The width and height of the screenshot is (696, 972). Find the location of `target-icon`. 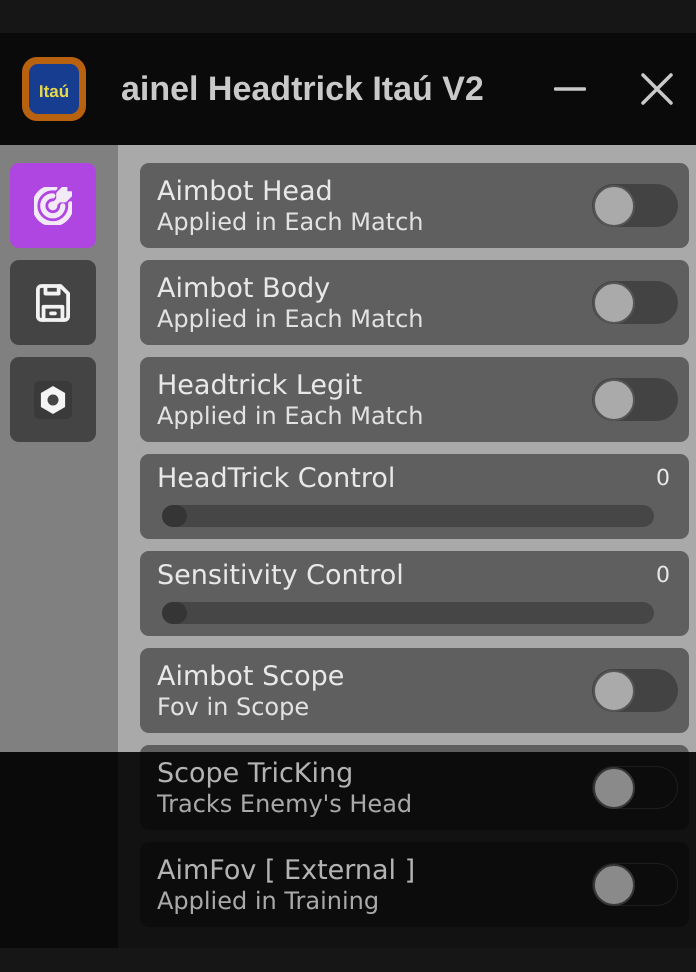

target-icon is located at coordinates (53, 205).